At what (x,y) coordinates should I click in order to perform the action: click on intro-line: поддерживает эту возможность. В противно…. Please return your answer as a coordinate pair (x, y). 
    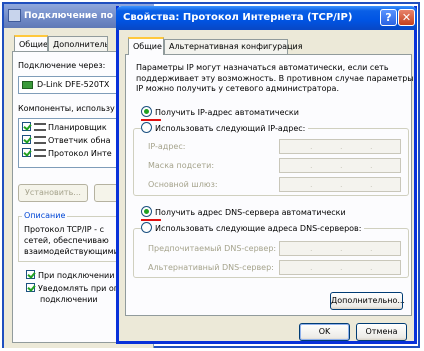
    Looking at the image, I should click on (275, 78).